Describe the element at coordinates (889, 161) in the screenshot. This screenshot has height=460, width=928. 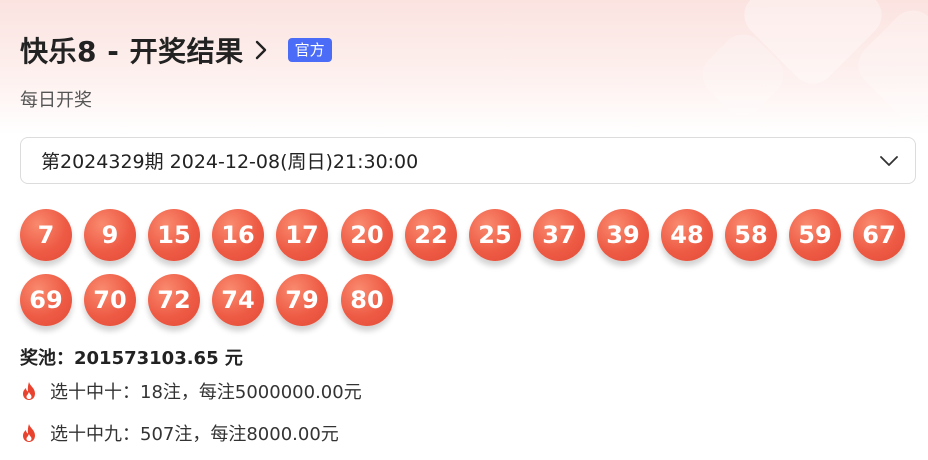
I see `chevron-down-icon` at that location.